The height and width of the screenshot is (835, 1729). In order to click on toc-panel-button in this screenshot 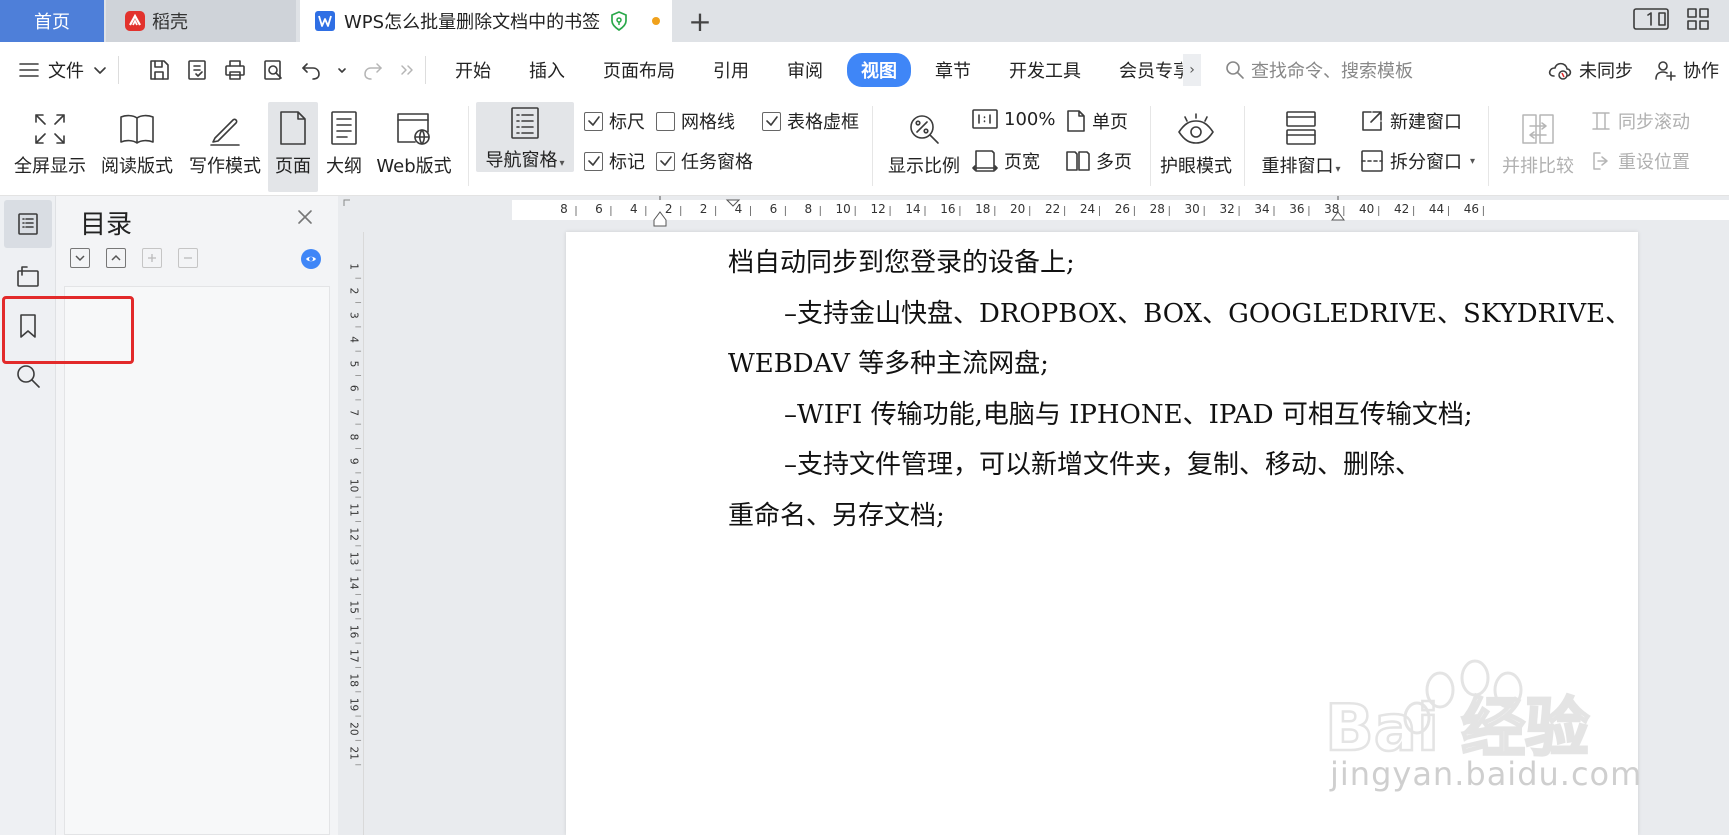, I will do `click(28, 224)`.